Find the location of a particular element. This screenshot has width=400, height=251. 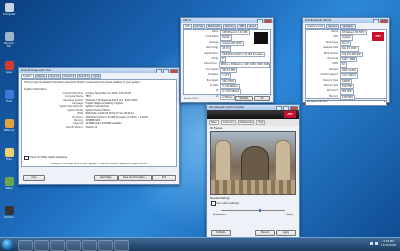

checkbox-label: Use custom settings is located at coordinates (227, 203).